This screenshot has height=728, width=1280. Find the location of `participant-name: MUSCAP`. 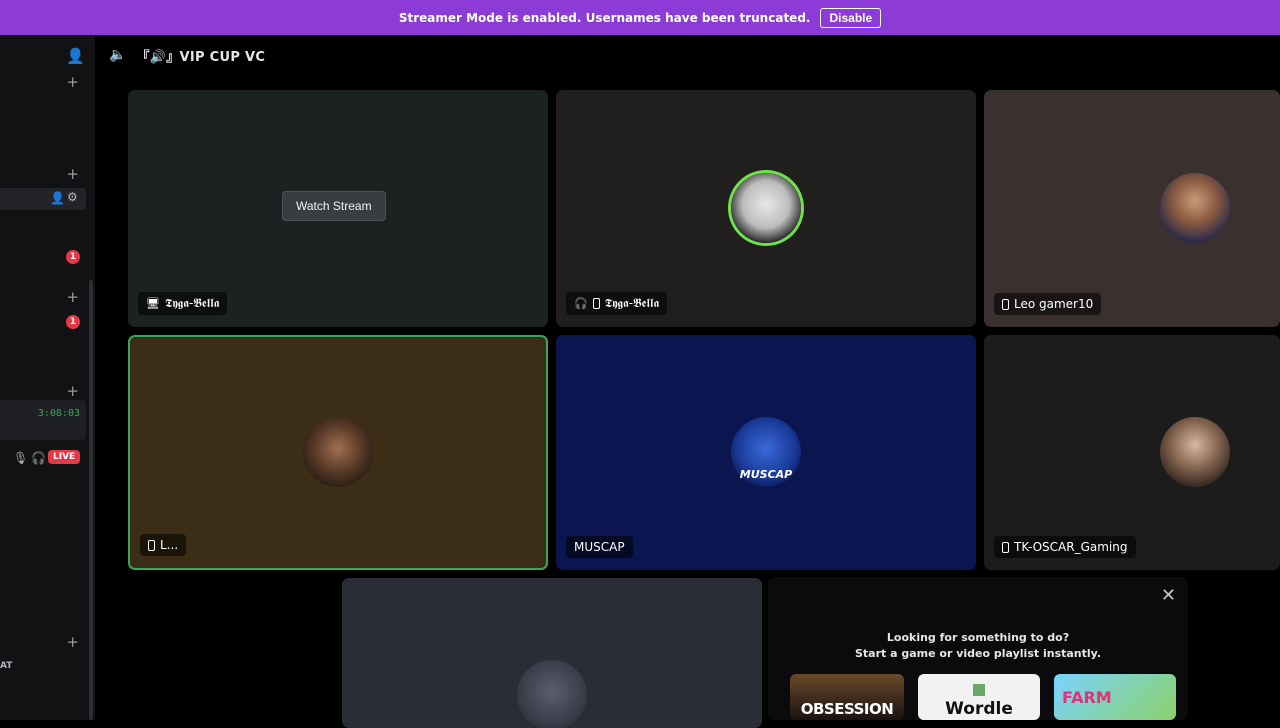

participant-name: MUSCAP is located at coordinates (599, 547).